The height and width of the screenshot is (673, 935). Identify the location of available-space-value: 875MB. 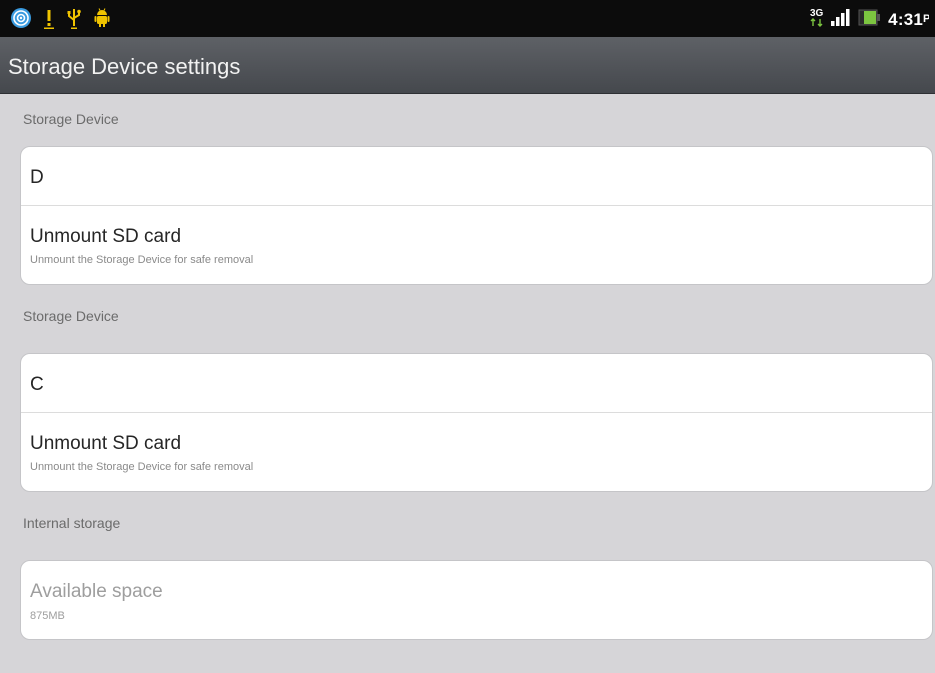
(47, 616).